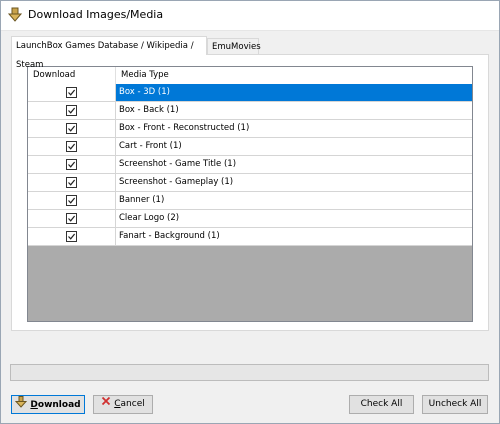 This screenshot has width=500, height=424. I want to click on media-type-name: Clear Logo (2), so click(149, 218).